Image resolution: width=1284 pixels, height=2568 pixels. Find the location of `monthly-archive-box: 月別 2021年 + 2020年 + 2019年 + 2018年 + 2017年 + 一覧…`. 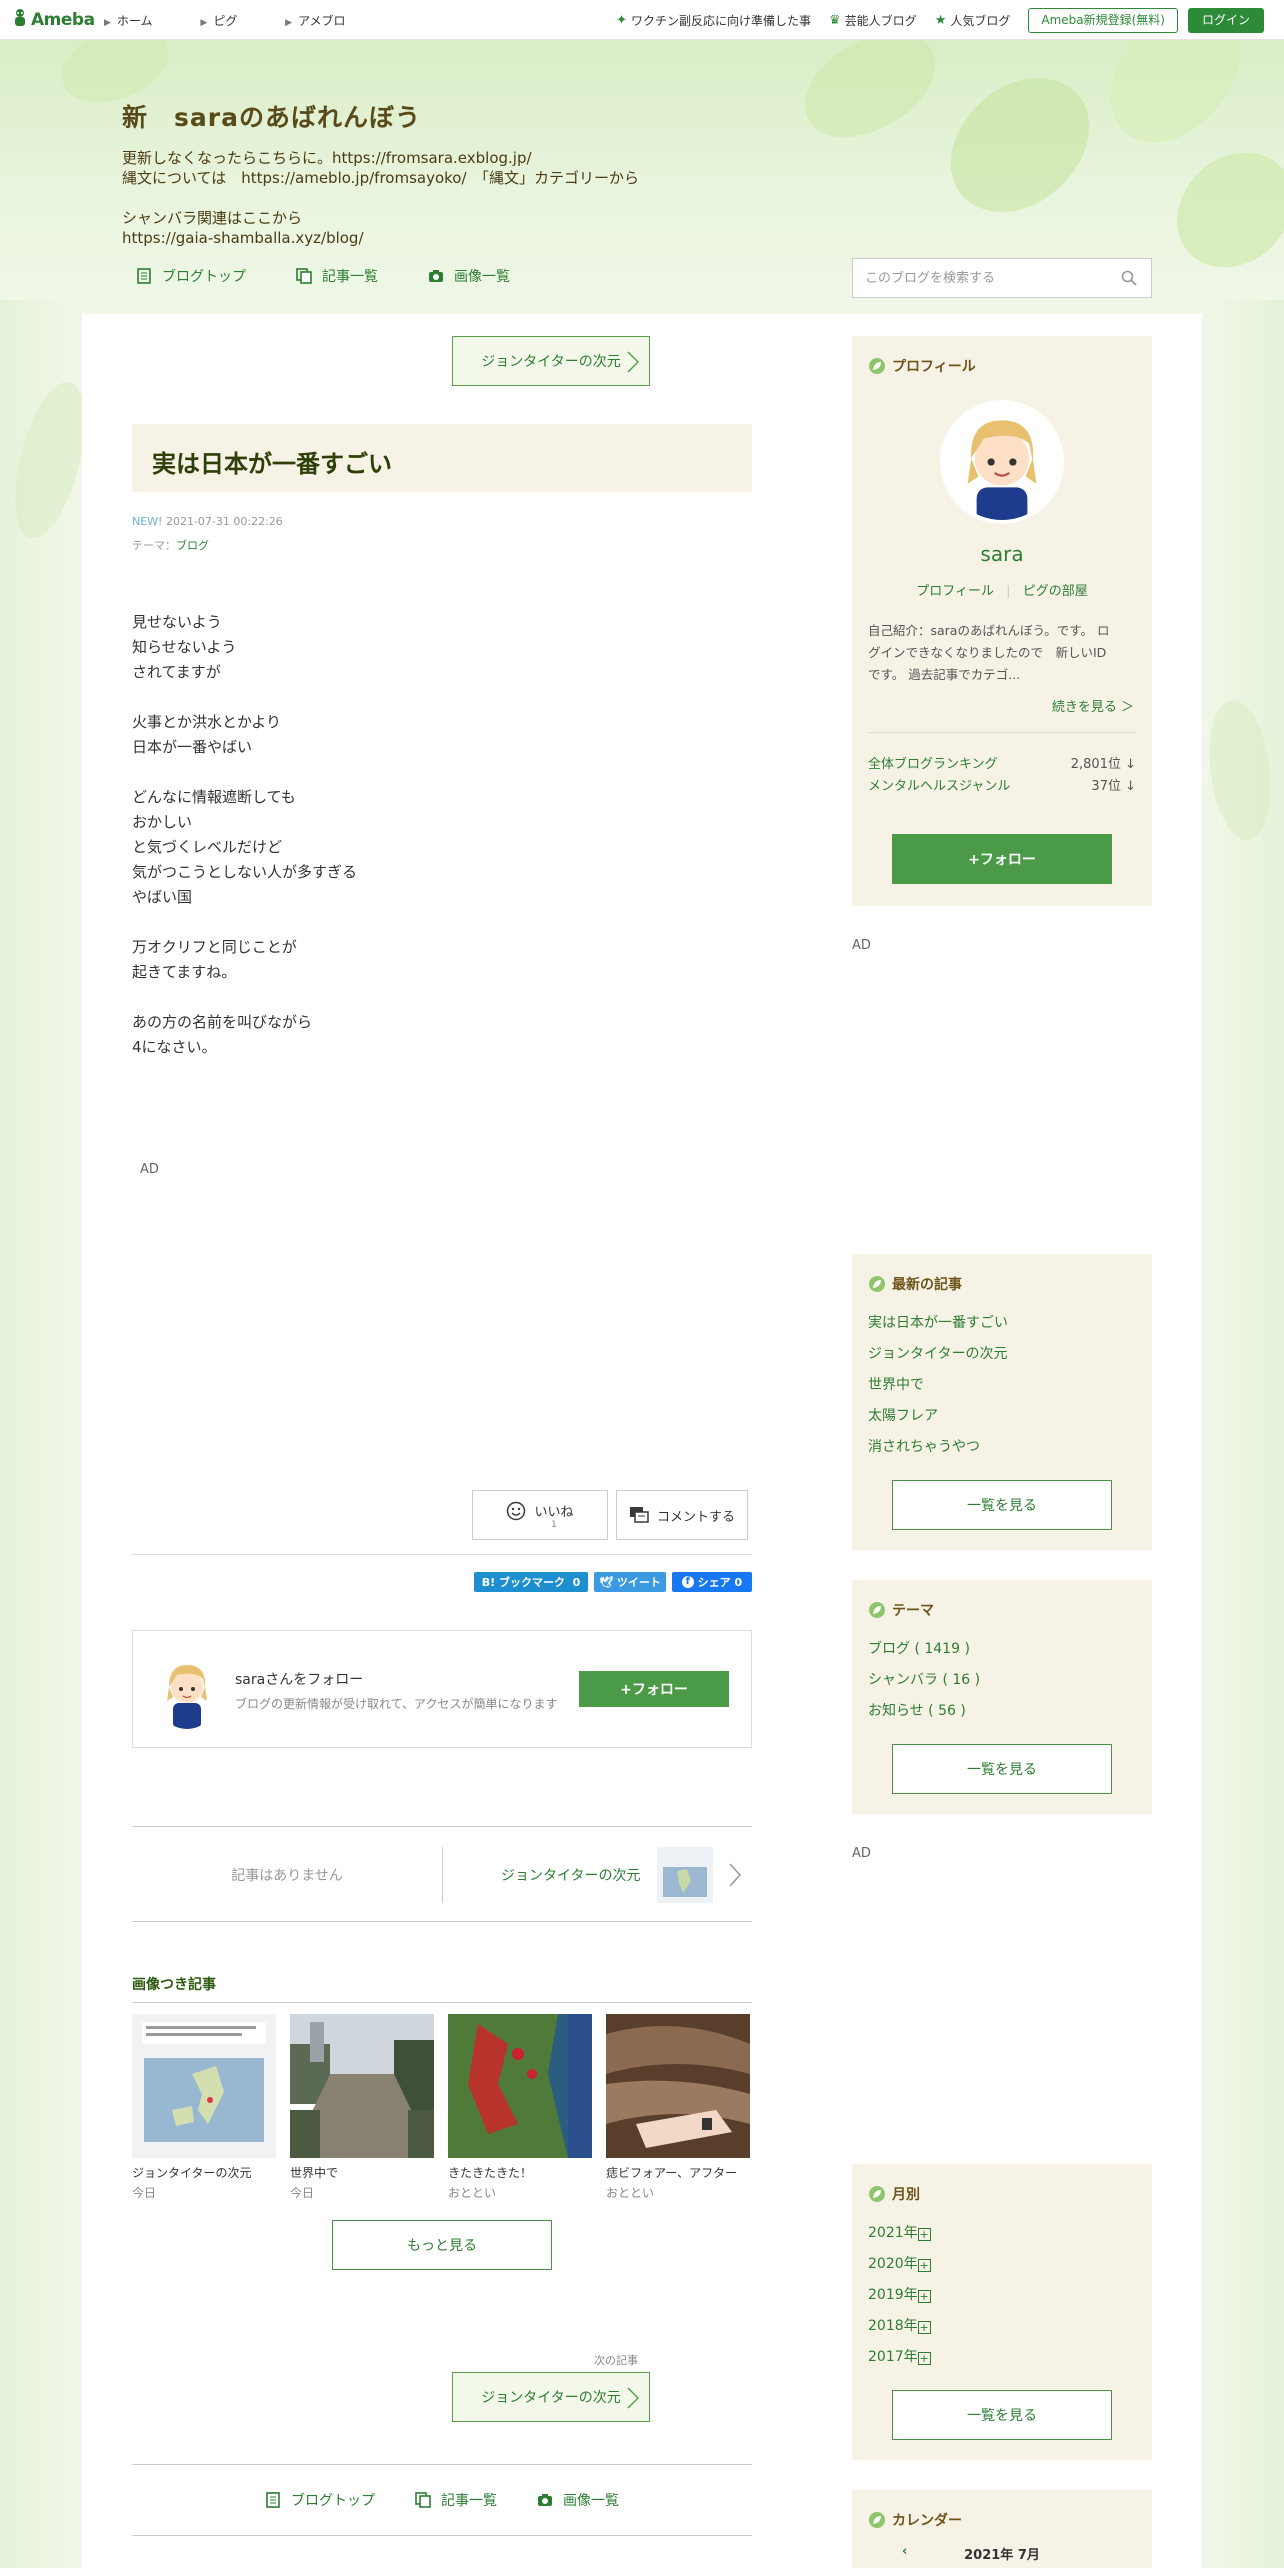

monthly-archive-box: 月別 2021年 + 2020年 + 2019年 + 2018年 + 2017年 + 一覧… is located at coordinates (1002, 2312).